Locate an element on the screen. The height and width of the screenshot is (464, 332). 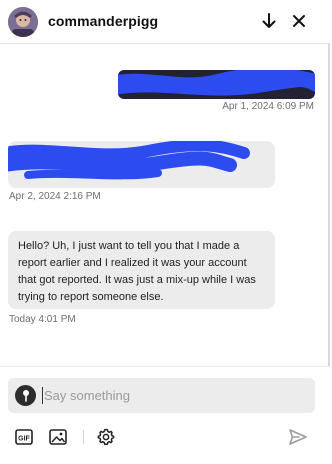
gif-icon: GIF is located at coordinates (24, 437).